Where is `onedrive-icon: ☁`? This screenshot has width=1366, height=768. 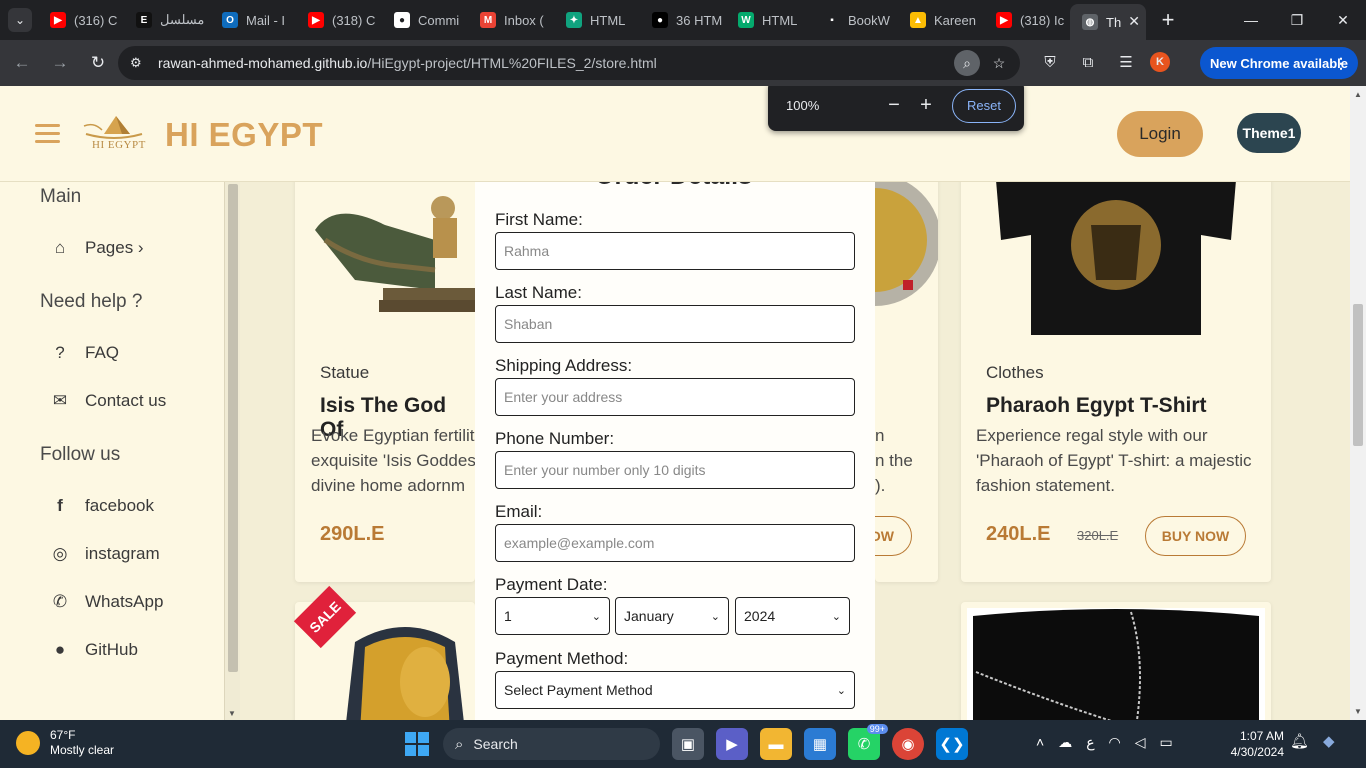 onedrive-icon: ☁ is located at coordinates (1065, 742).